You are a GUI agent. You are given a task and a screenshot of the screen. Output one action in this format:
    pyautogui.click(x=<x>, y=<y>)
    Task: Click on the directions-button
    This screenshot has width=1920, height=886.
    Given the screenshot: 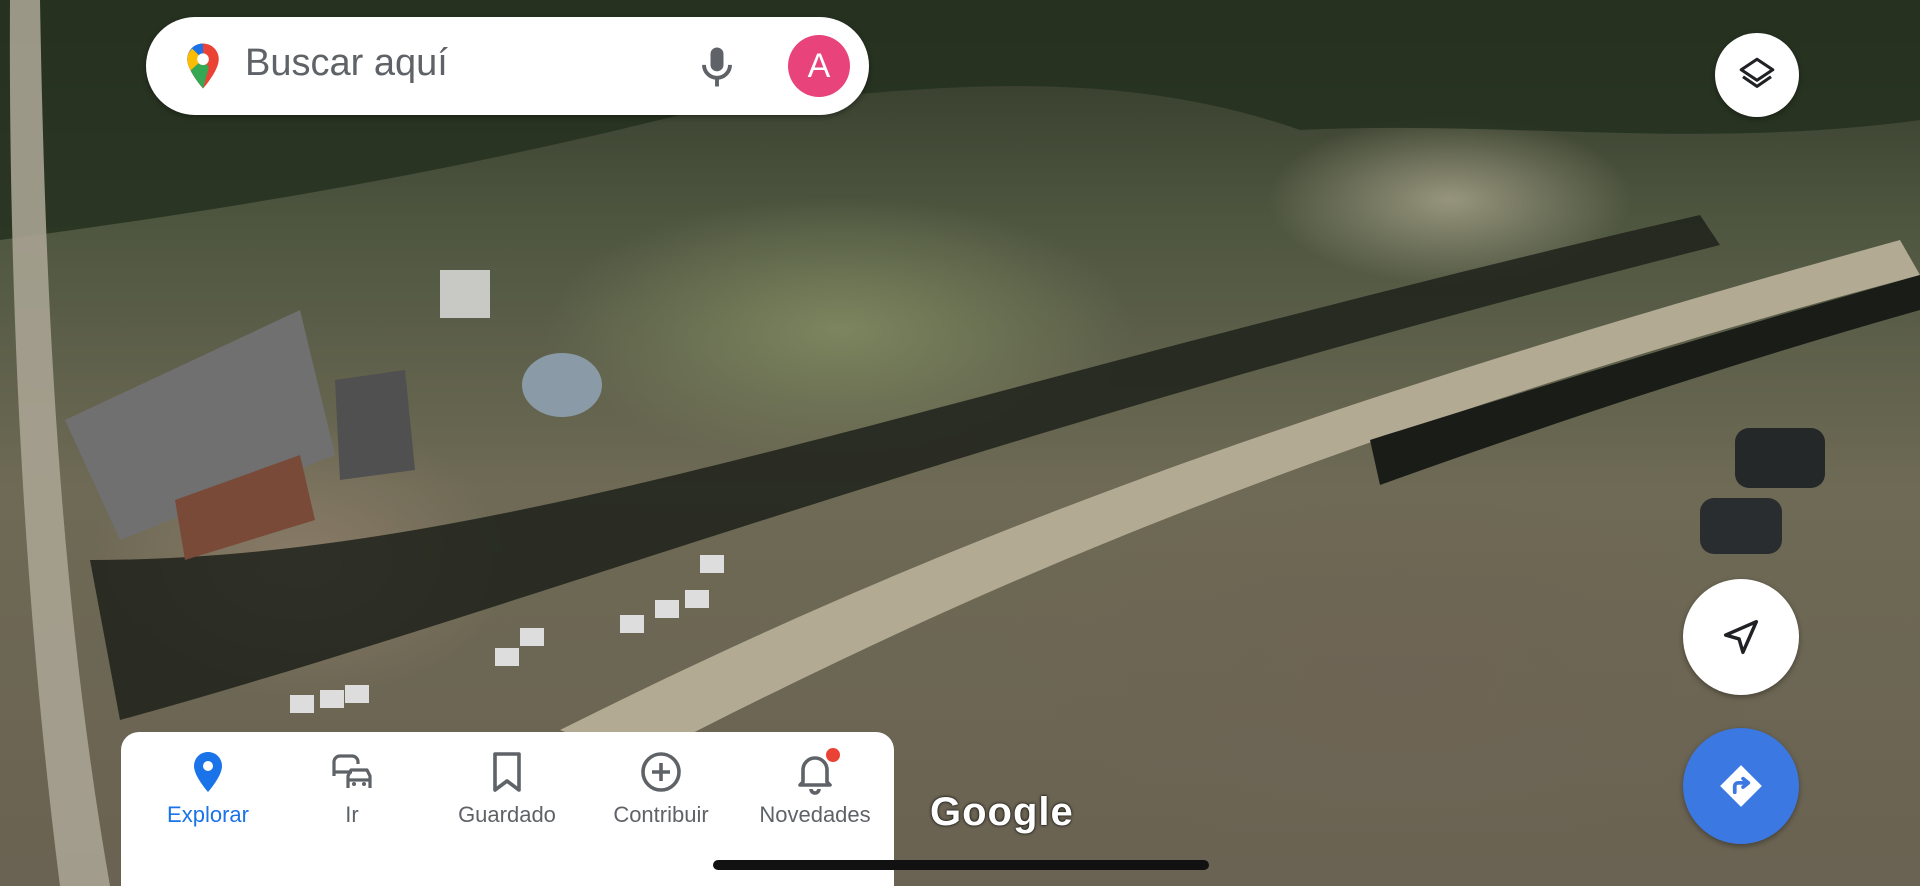 What is the action you would take?
    pyautogui.click(x=1741, y=786)
    